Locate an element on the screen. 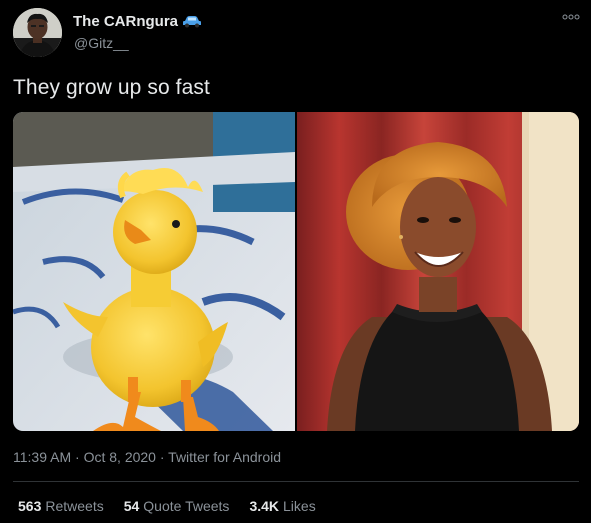 The image size is (591, 523). tweet-time: 11:39 AM is located at coordinates (42, 457).